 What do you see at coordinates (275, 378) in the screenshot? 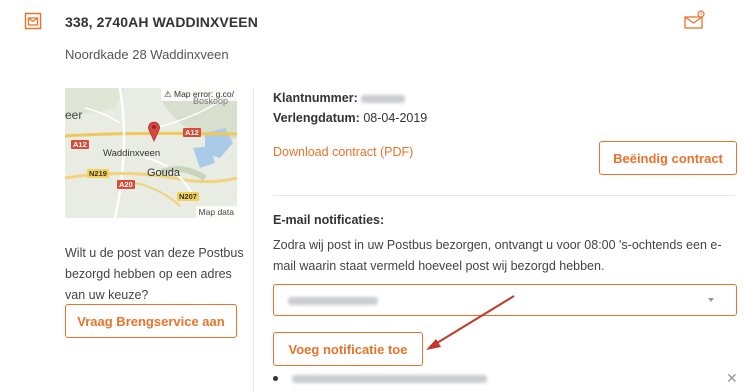
I see `list-bullet` at bounding box center [275, 378].